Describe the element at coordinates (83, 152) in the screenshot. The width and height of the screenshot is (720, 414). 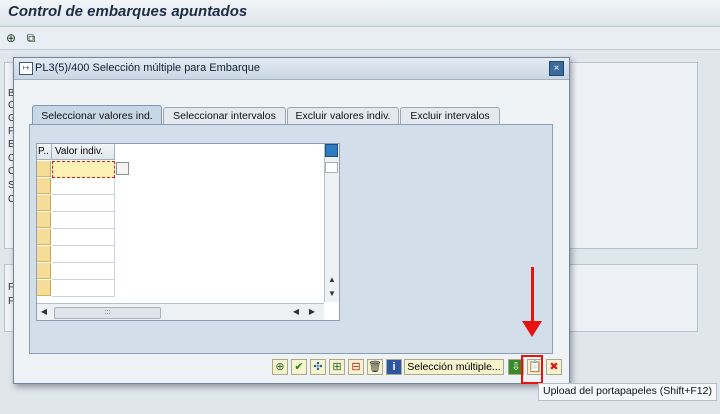
I see `column-header-value: Valor indiv.` at that location.